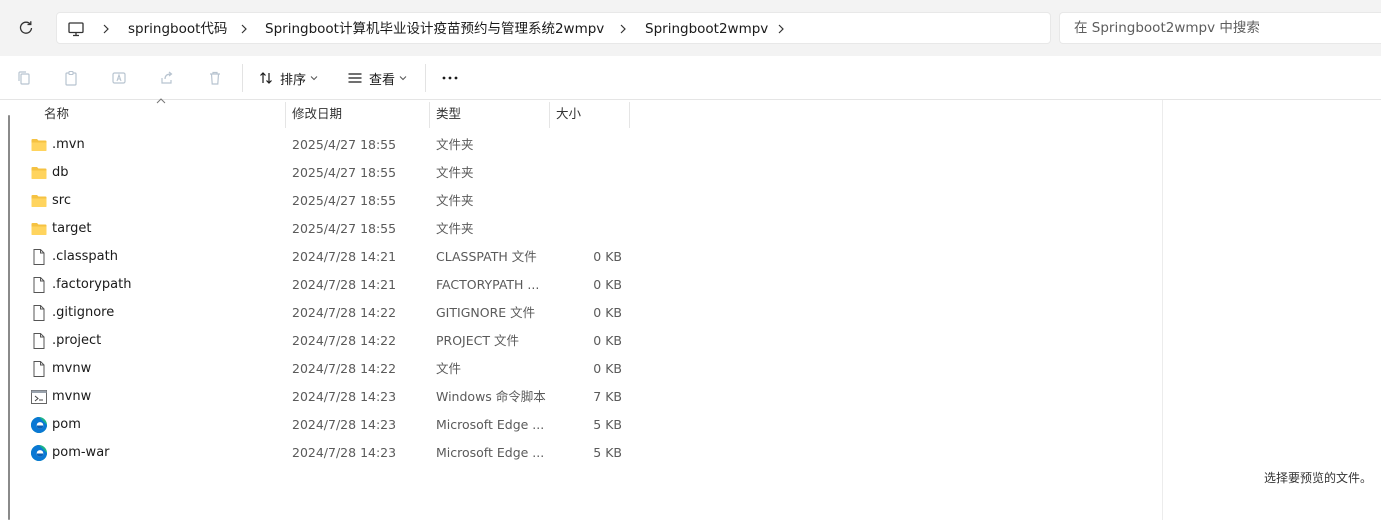 Image resolution: width=1381 pixels, height=520 pixels. Describe the element at coordinates (56, 114) in the screenshot. I see `column-header-name: 名称` at that location.